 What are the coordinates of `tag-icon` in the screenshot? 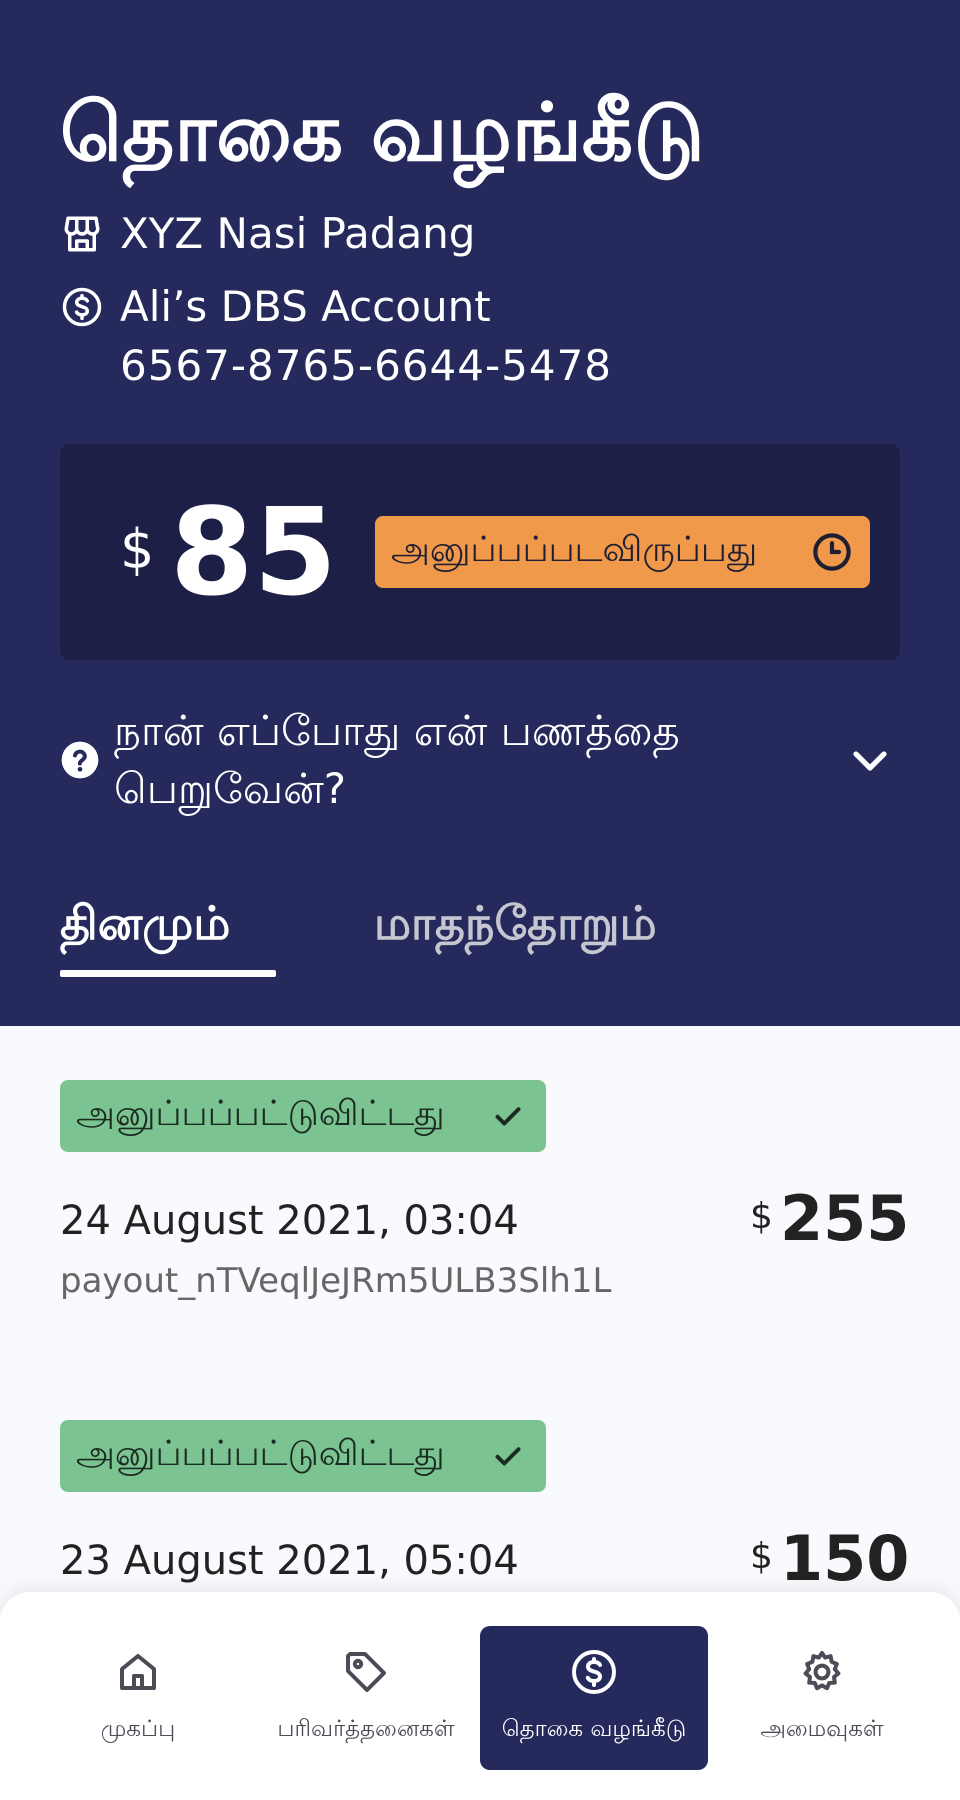 It's located at (366, 1672).